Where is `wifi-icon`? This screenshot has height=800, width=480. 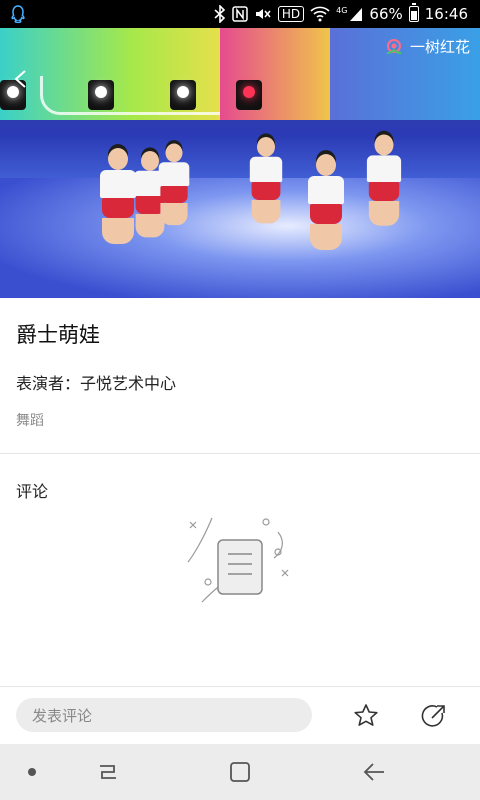
wifi-icon is located at coordinates (320, 14).